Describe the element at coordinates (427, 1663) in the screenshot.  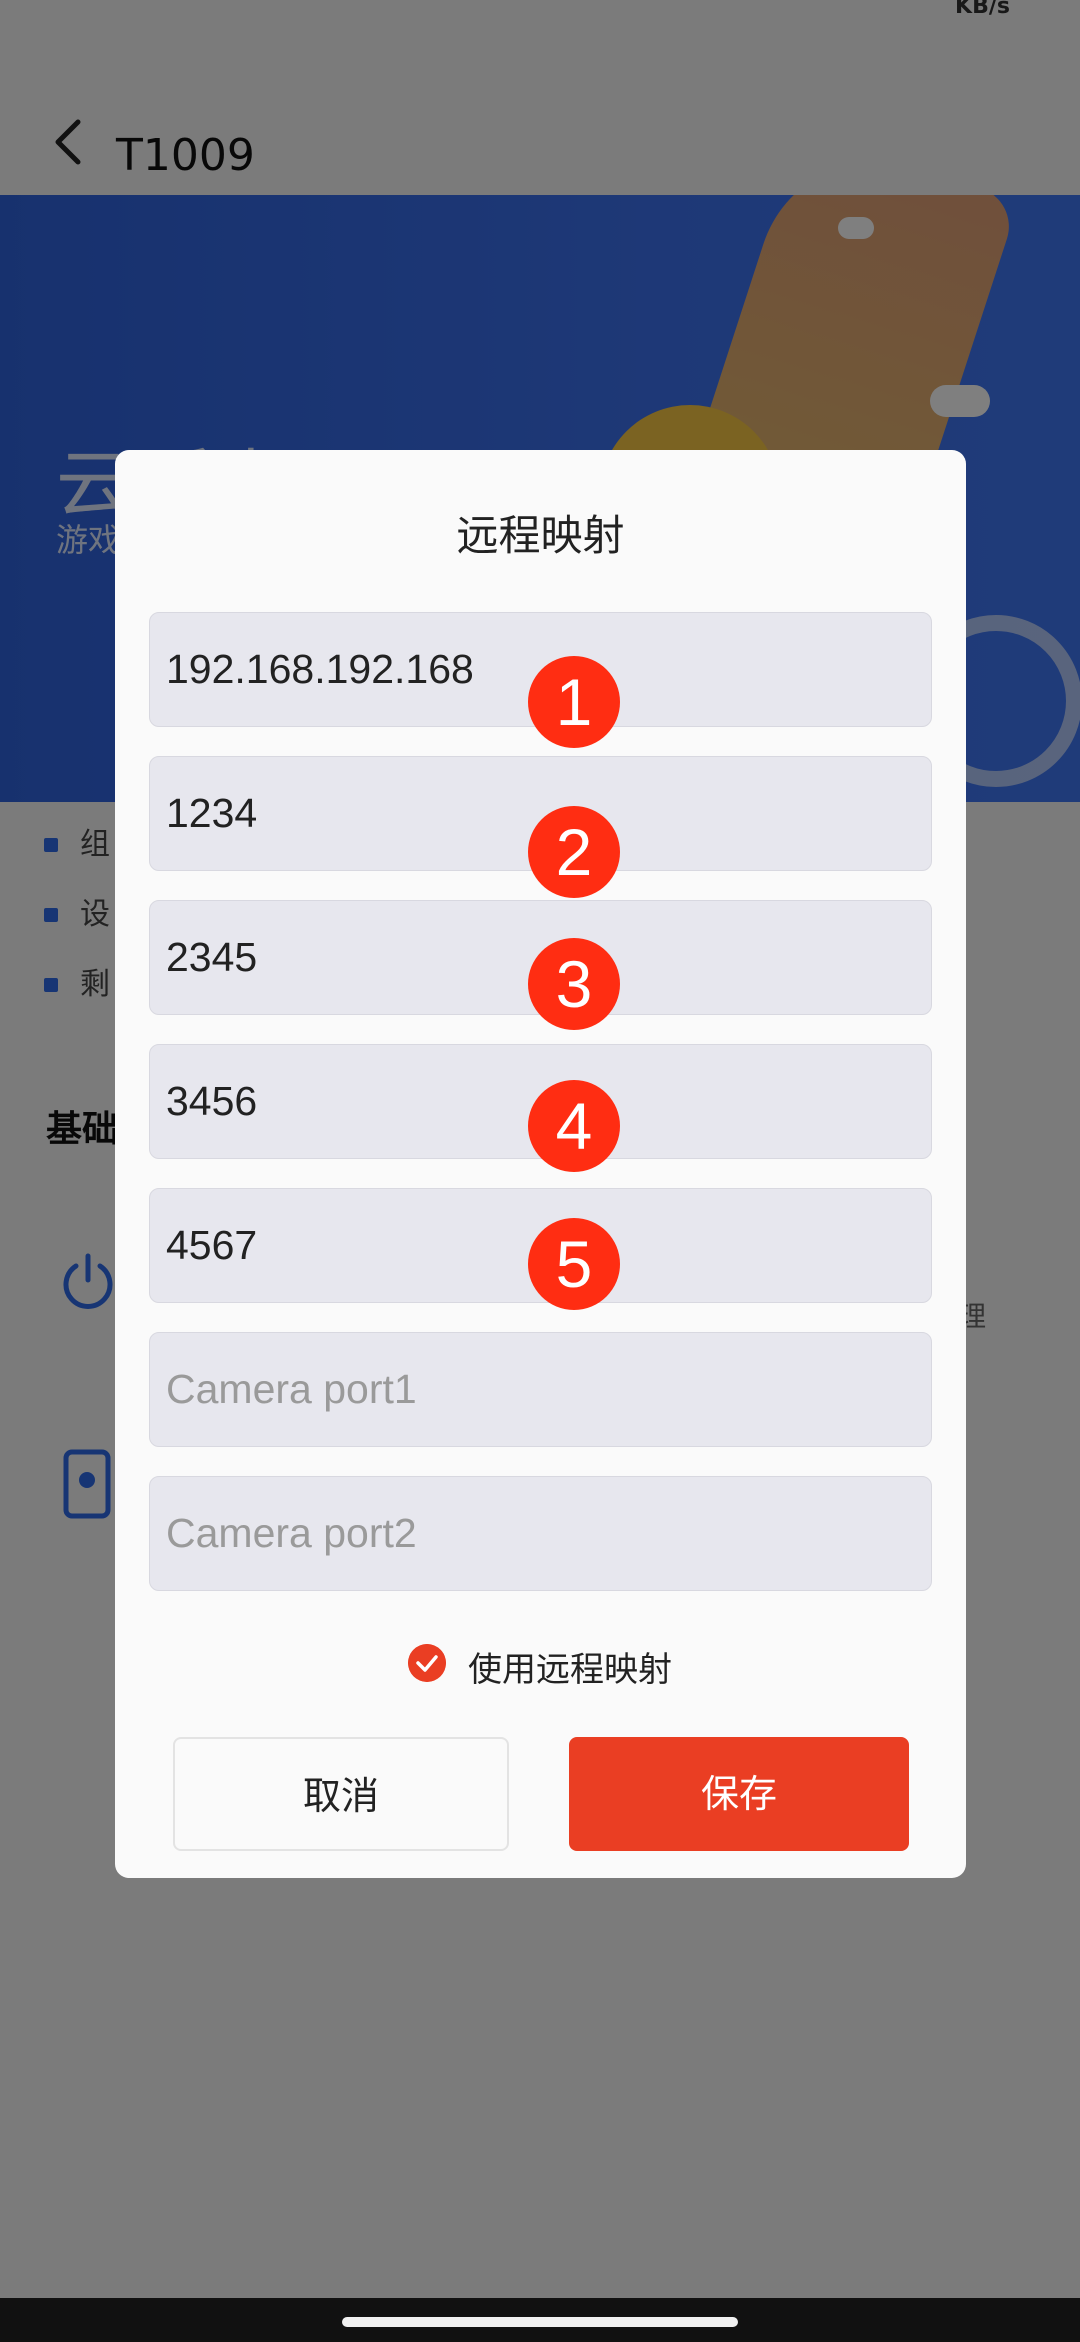
I see `checkmark-icon` at that location.